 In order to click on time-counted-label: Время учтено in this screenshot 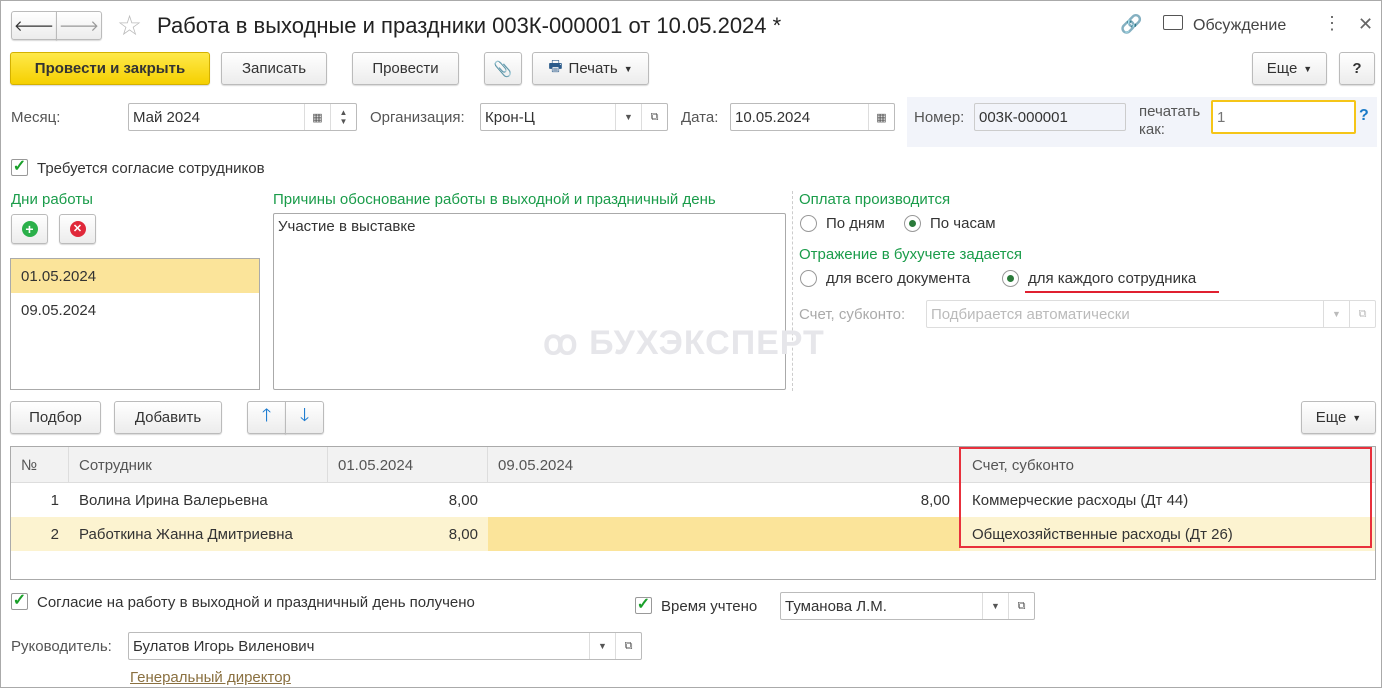, I will do `click(709, 606)`.